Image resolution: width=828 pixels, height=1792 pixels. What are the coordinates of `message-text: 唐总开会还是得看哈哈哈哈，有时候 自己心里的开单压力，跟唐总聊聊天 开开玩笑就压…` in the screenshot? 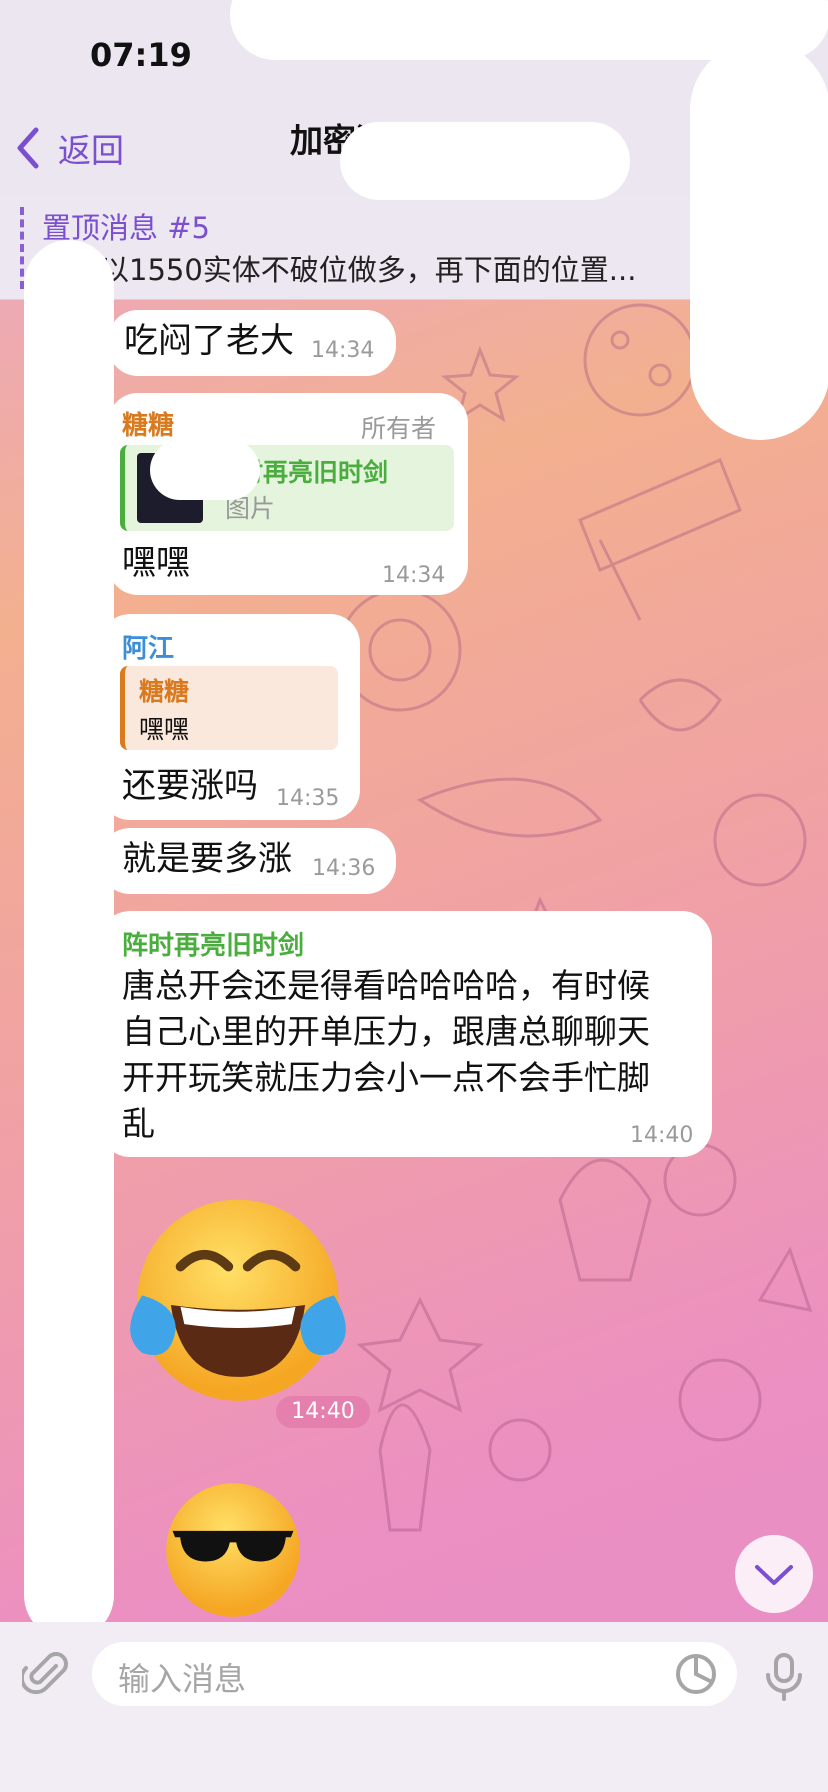 It's located at (412, 1055).